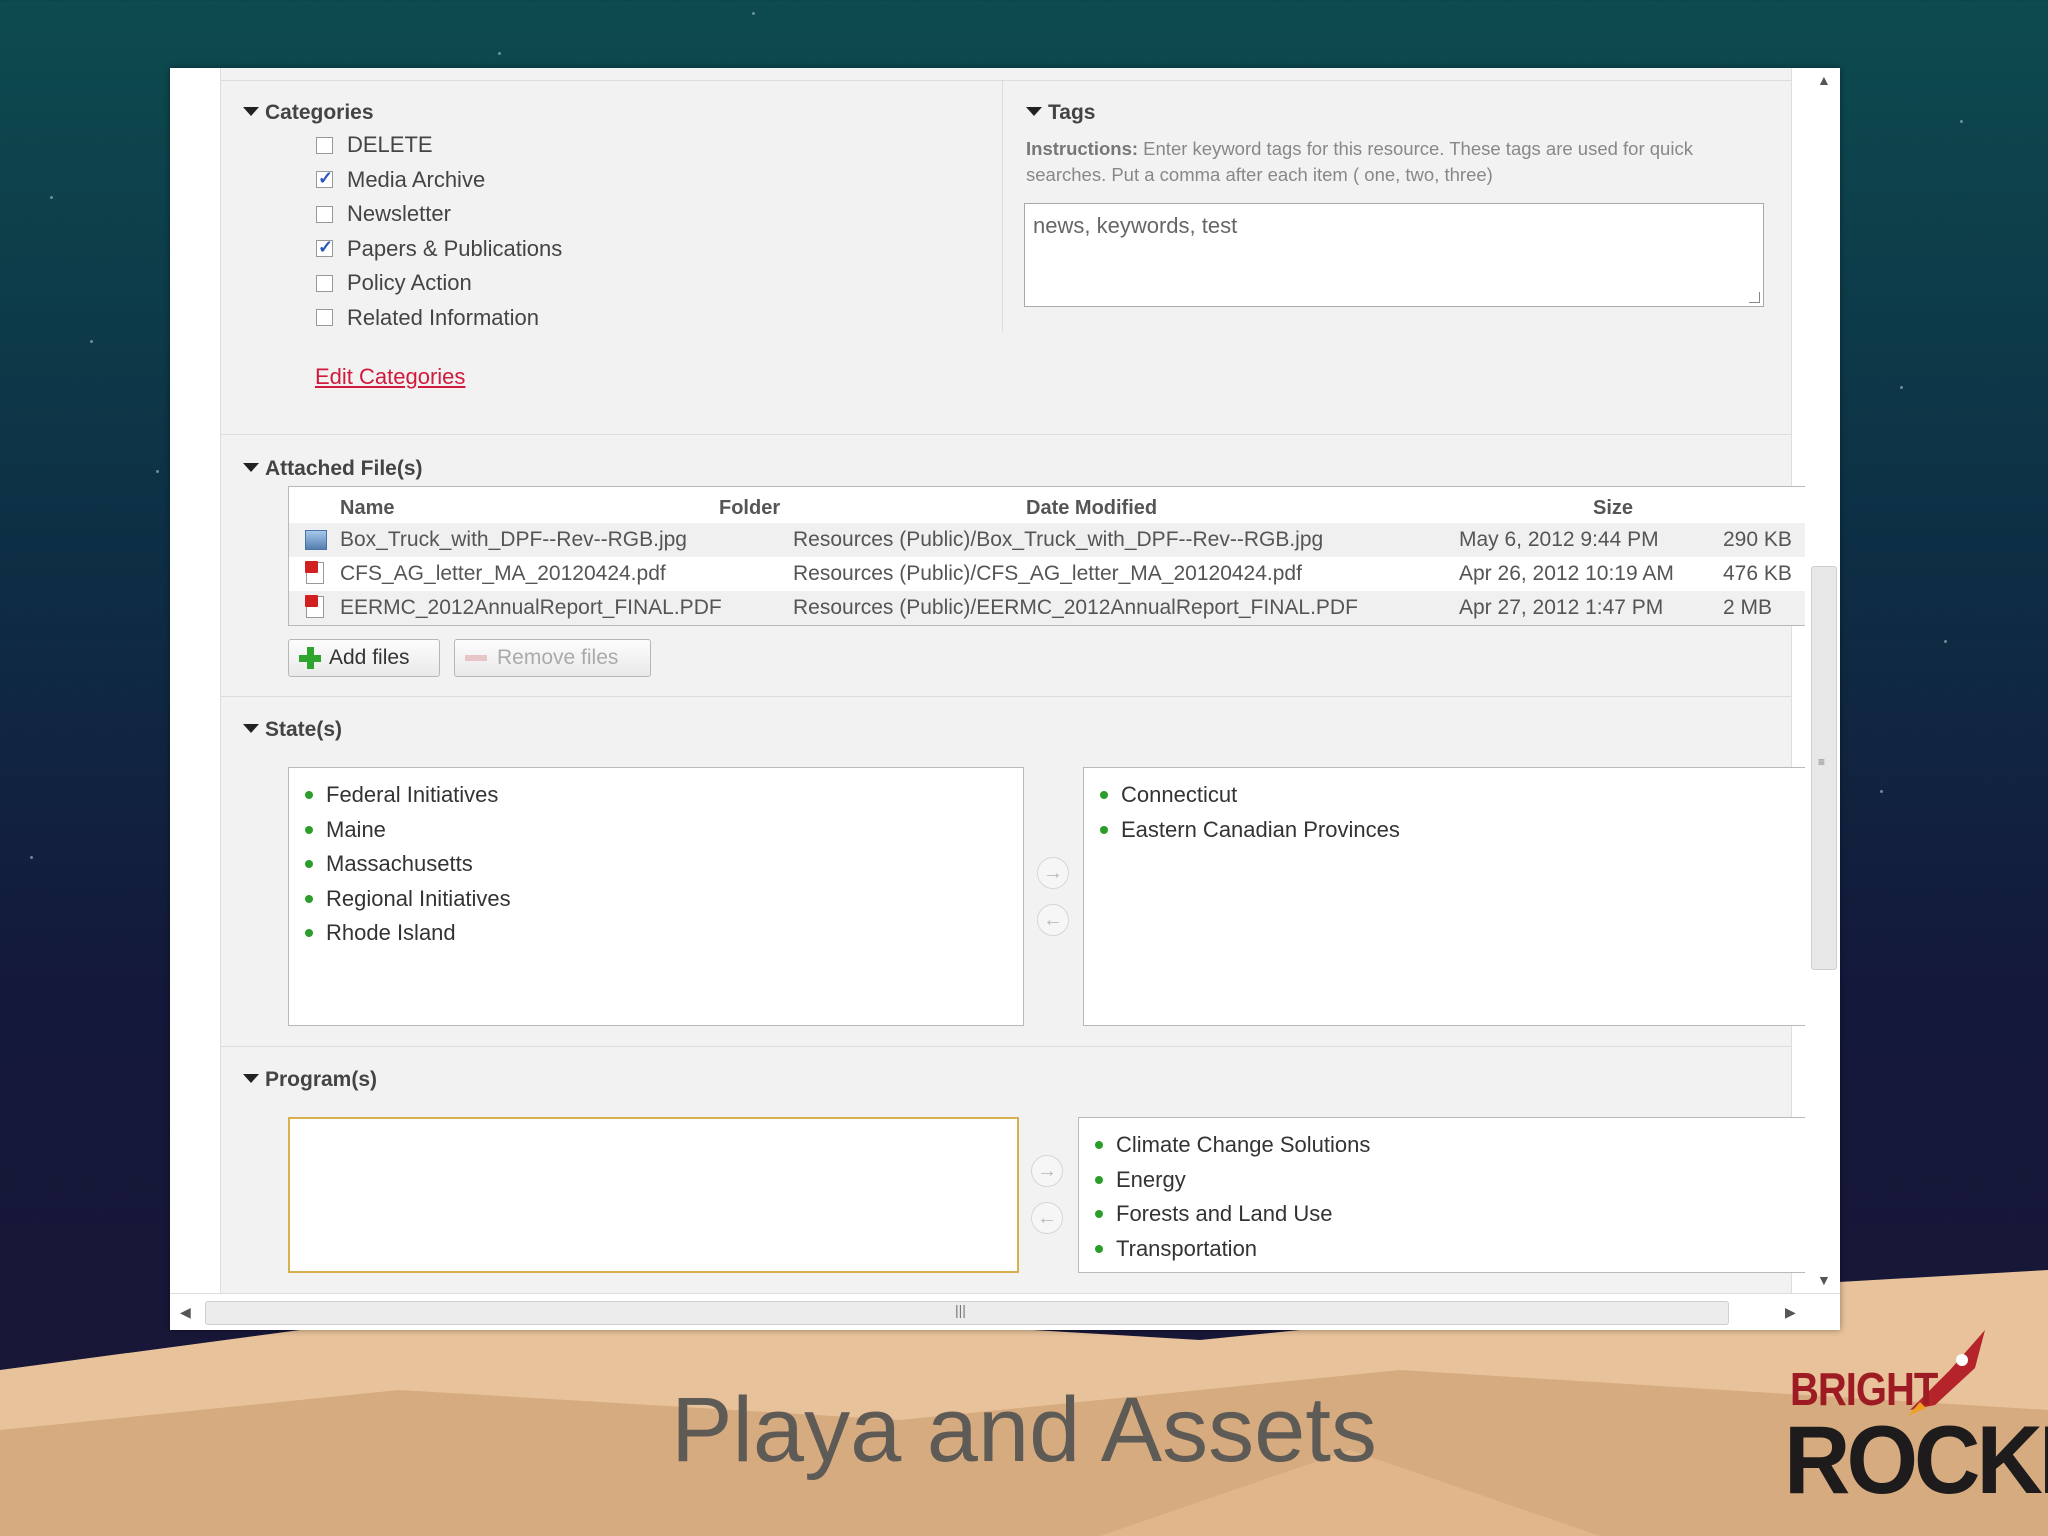 The width and height of the screenshot is (2048, 1536). What do you see at coordinates (439, 249) in the screenshot?
I see `category-item: Papers & Publications` at bounding box center [439, 249].